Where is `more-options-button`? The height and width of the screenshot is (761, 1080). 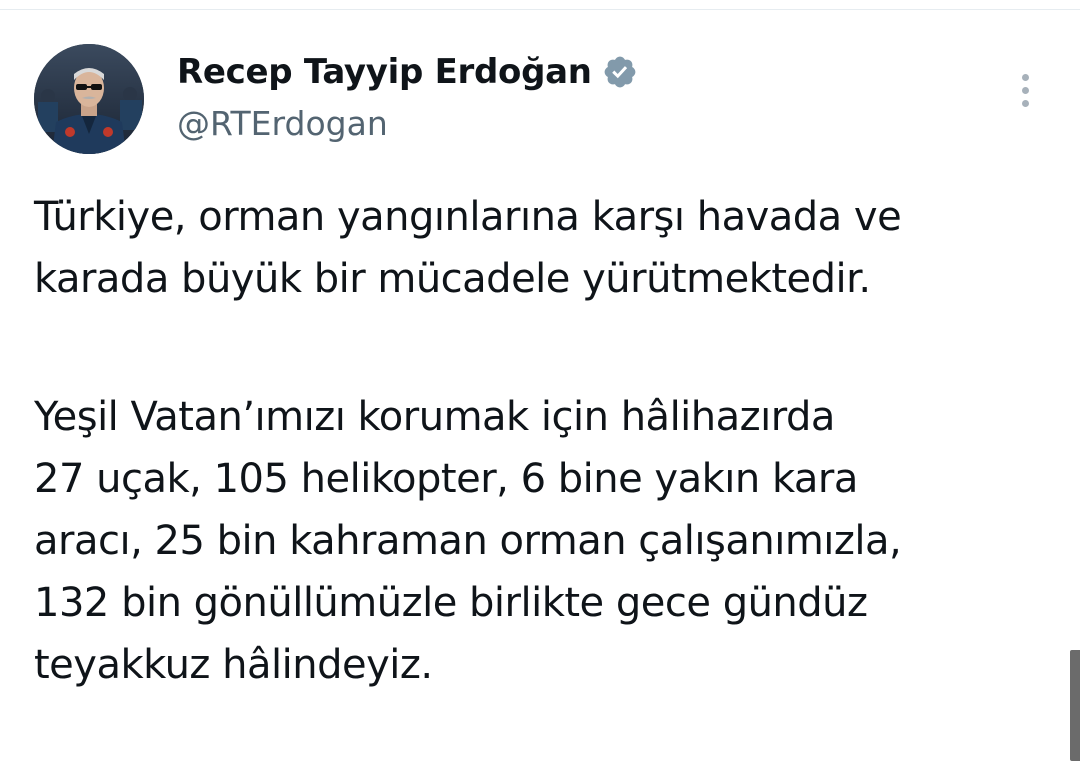
more-options-button is located at coordinates (1025, 90).